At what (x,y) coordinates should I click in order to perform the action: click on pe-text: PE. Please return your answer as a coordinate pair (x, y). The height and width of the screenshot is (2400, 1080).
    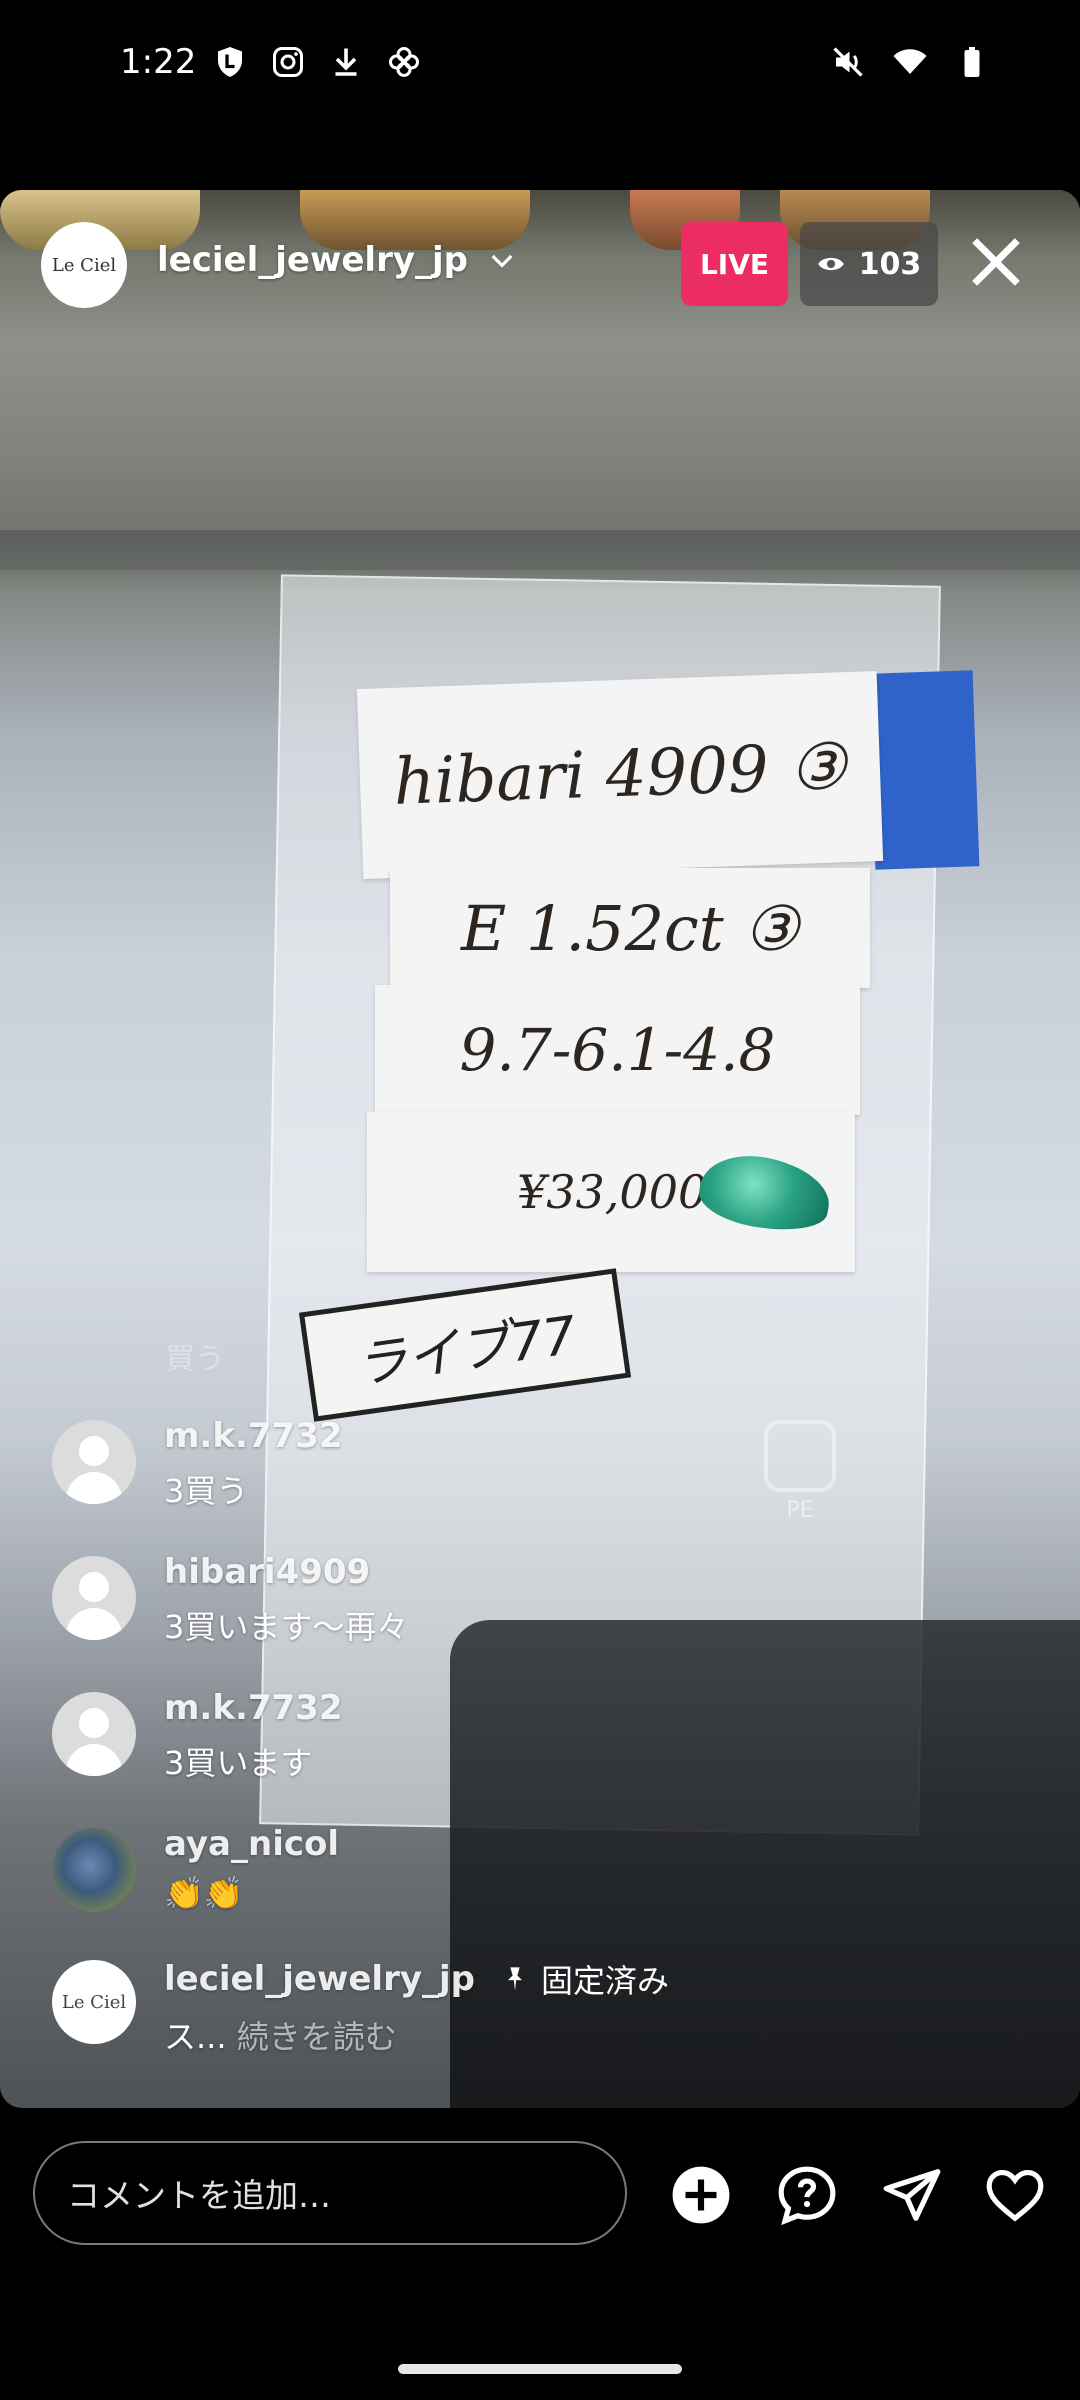
    Looking at the image, I should click on (800, 1510).